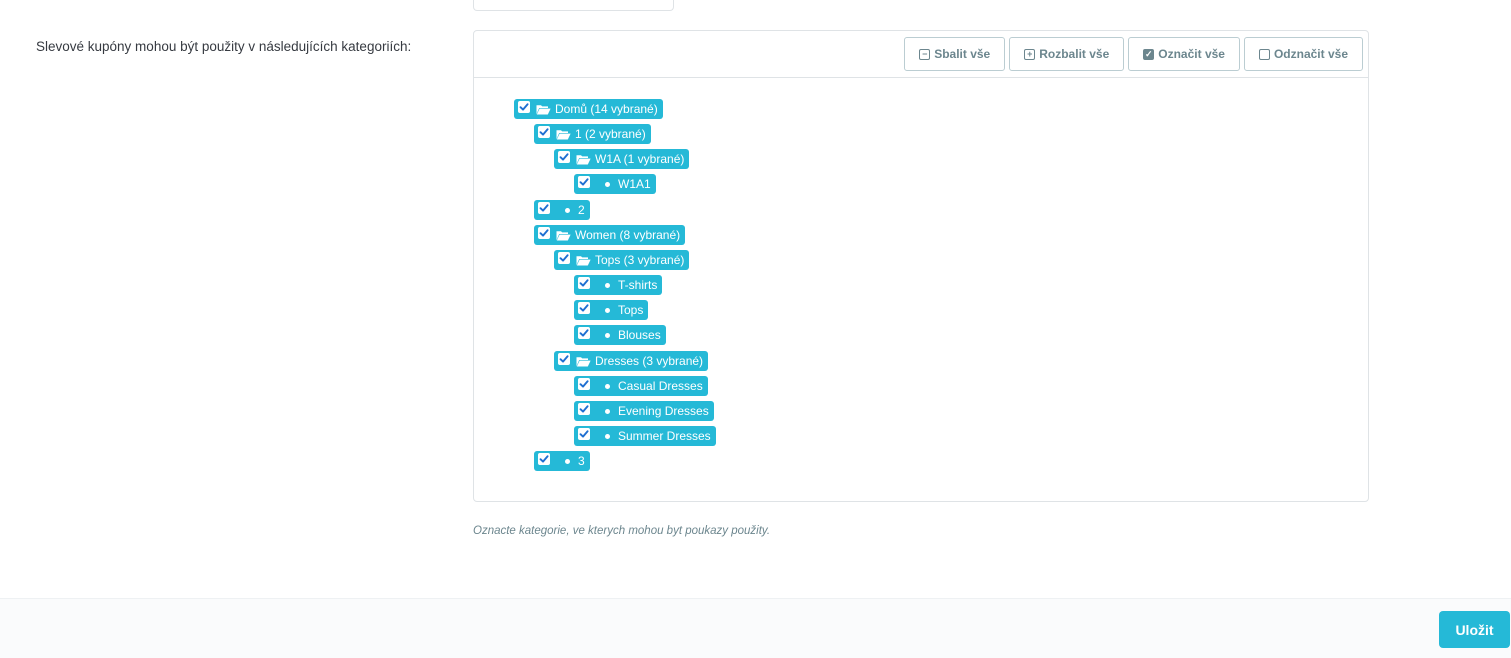 Image resolution: width=1511 pixels, height=658 pixels. I want to click on form-footer: Uložit, so click(755, 628).